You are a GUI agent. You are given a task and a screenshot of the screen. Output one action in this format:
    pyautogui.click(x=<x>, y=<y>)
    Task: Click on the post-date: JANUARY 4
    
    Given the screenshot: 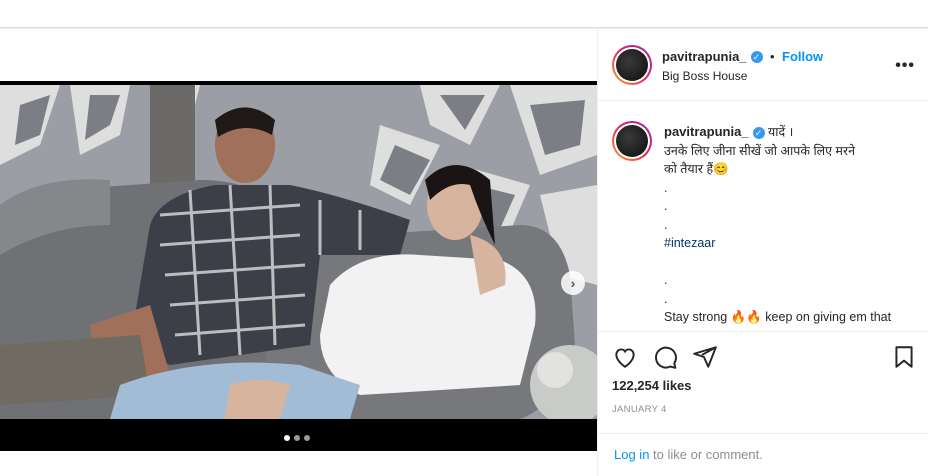 What is the action you would take?
    pyautogui.click(x=639, y=409)
    